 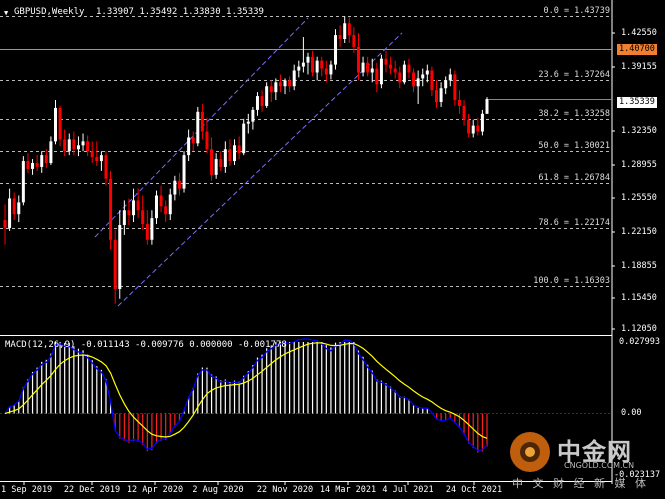 What do you see at coordinates (639, 232) in the screenshot?
I see `price-axis-tick: 1.22150` at bounding box center [639, 232].